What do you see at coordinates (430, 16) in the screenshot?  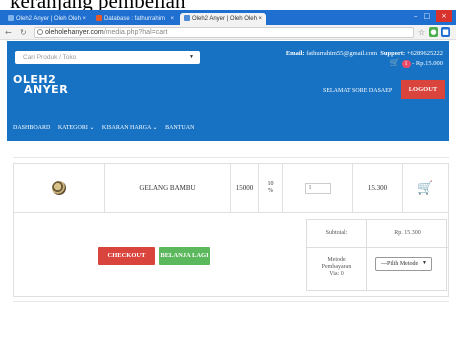 I see `maximize-icon: □` at bounding box center [430, 16].